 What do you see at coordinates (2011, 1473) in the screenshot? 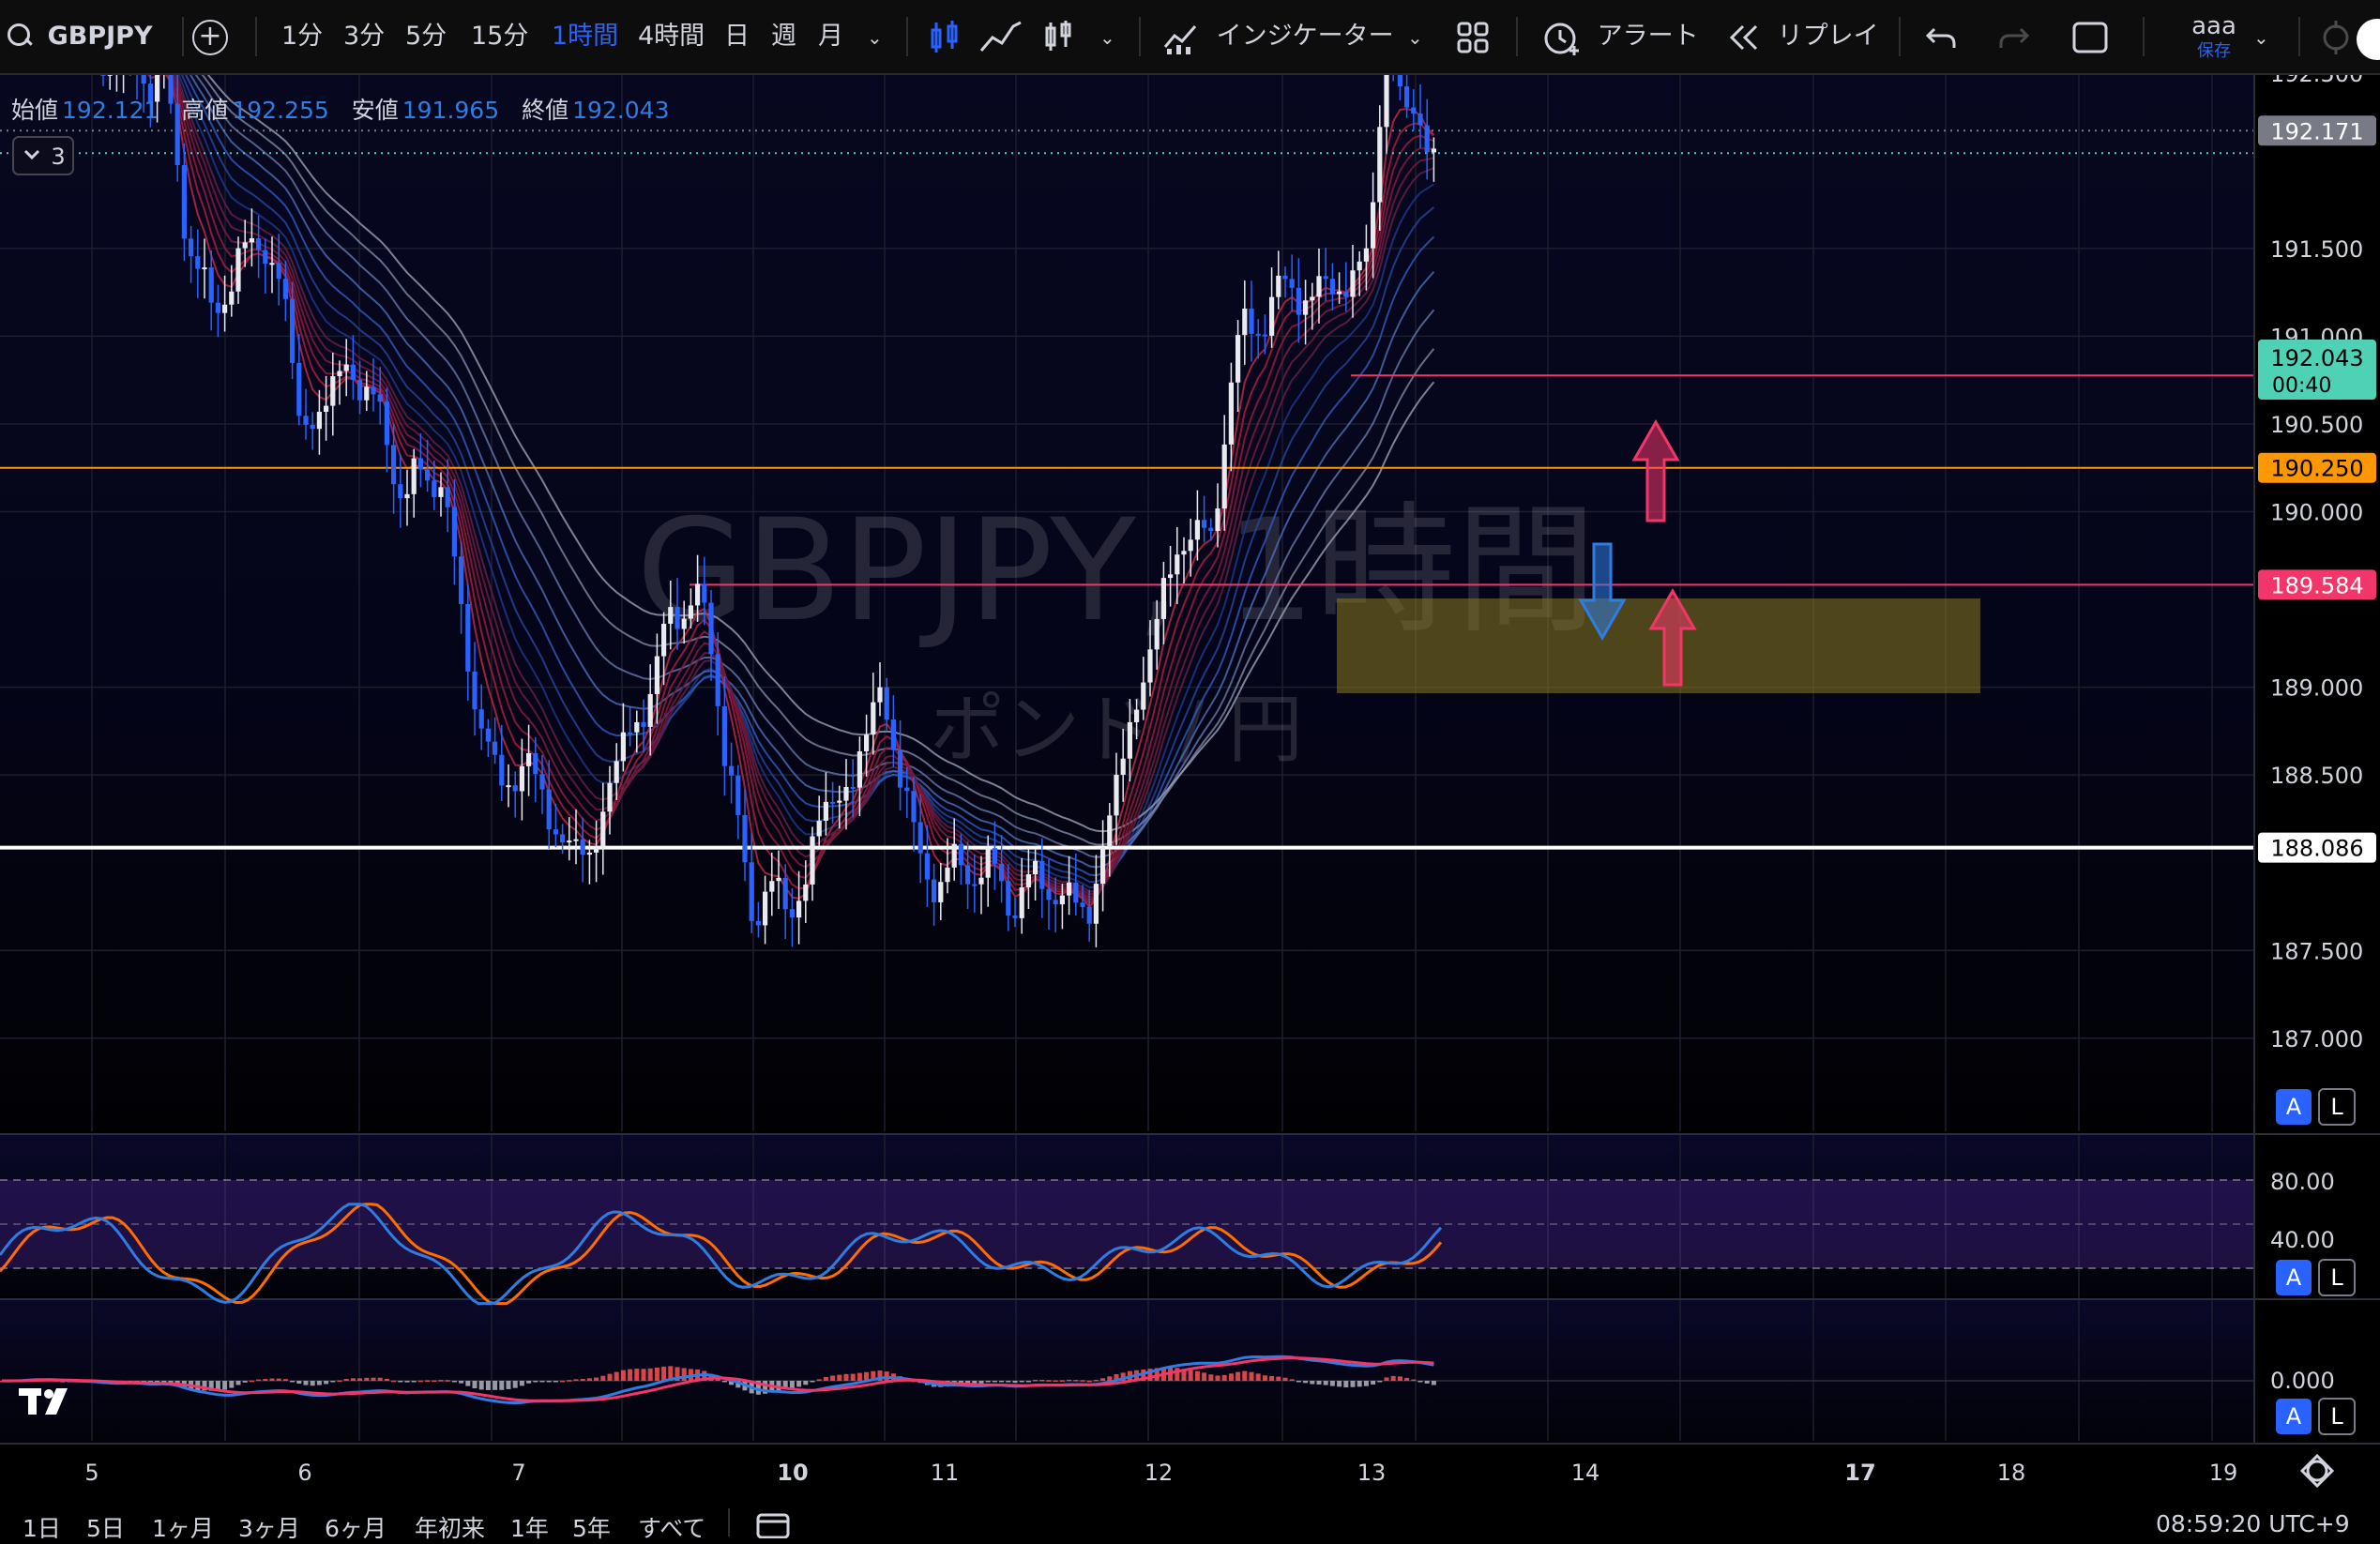
I see `time-tick: 18` at bounding box center [2011, 1473].